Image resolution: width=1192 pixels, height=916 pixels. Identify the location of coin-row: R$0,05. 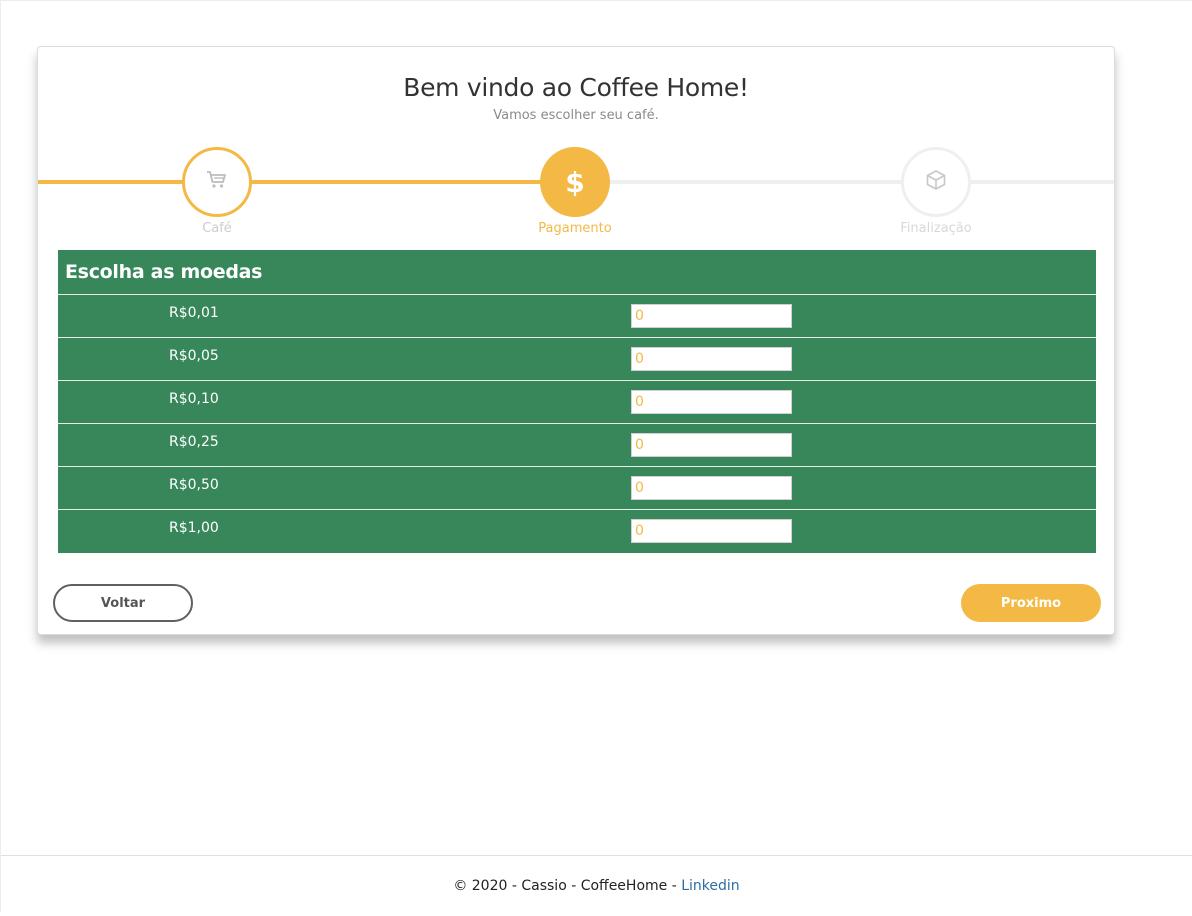
(577, 359).